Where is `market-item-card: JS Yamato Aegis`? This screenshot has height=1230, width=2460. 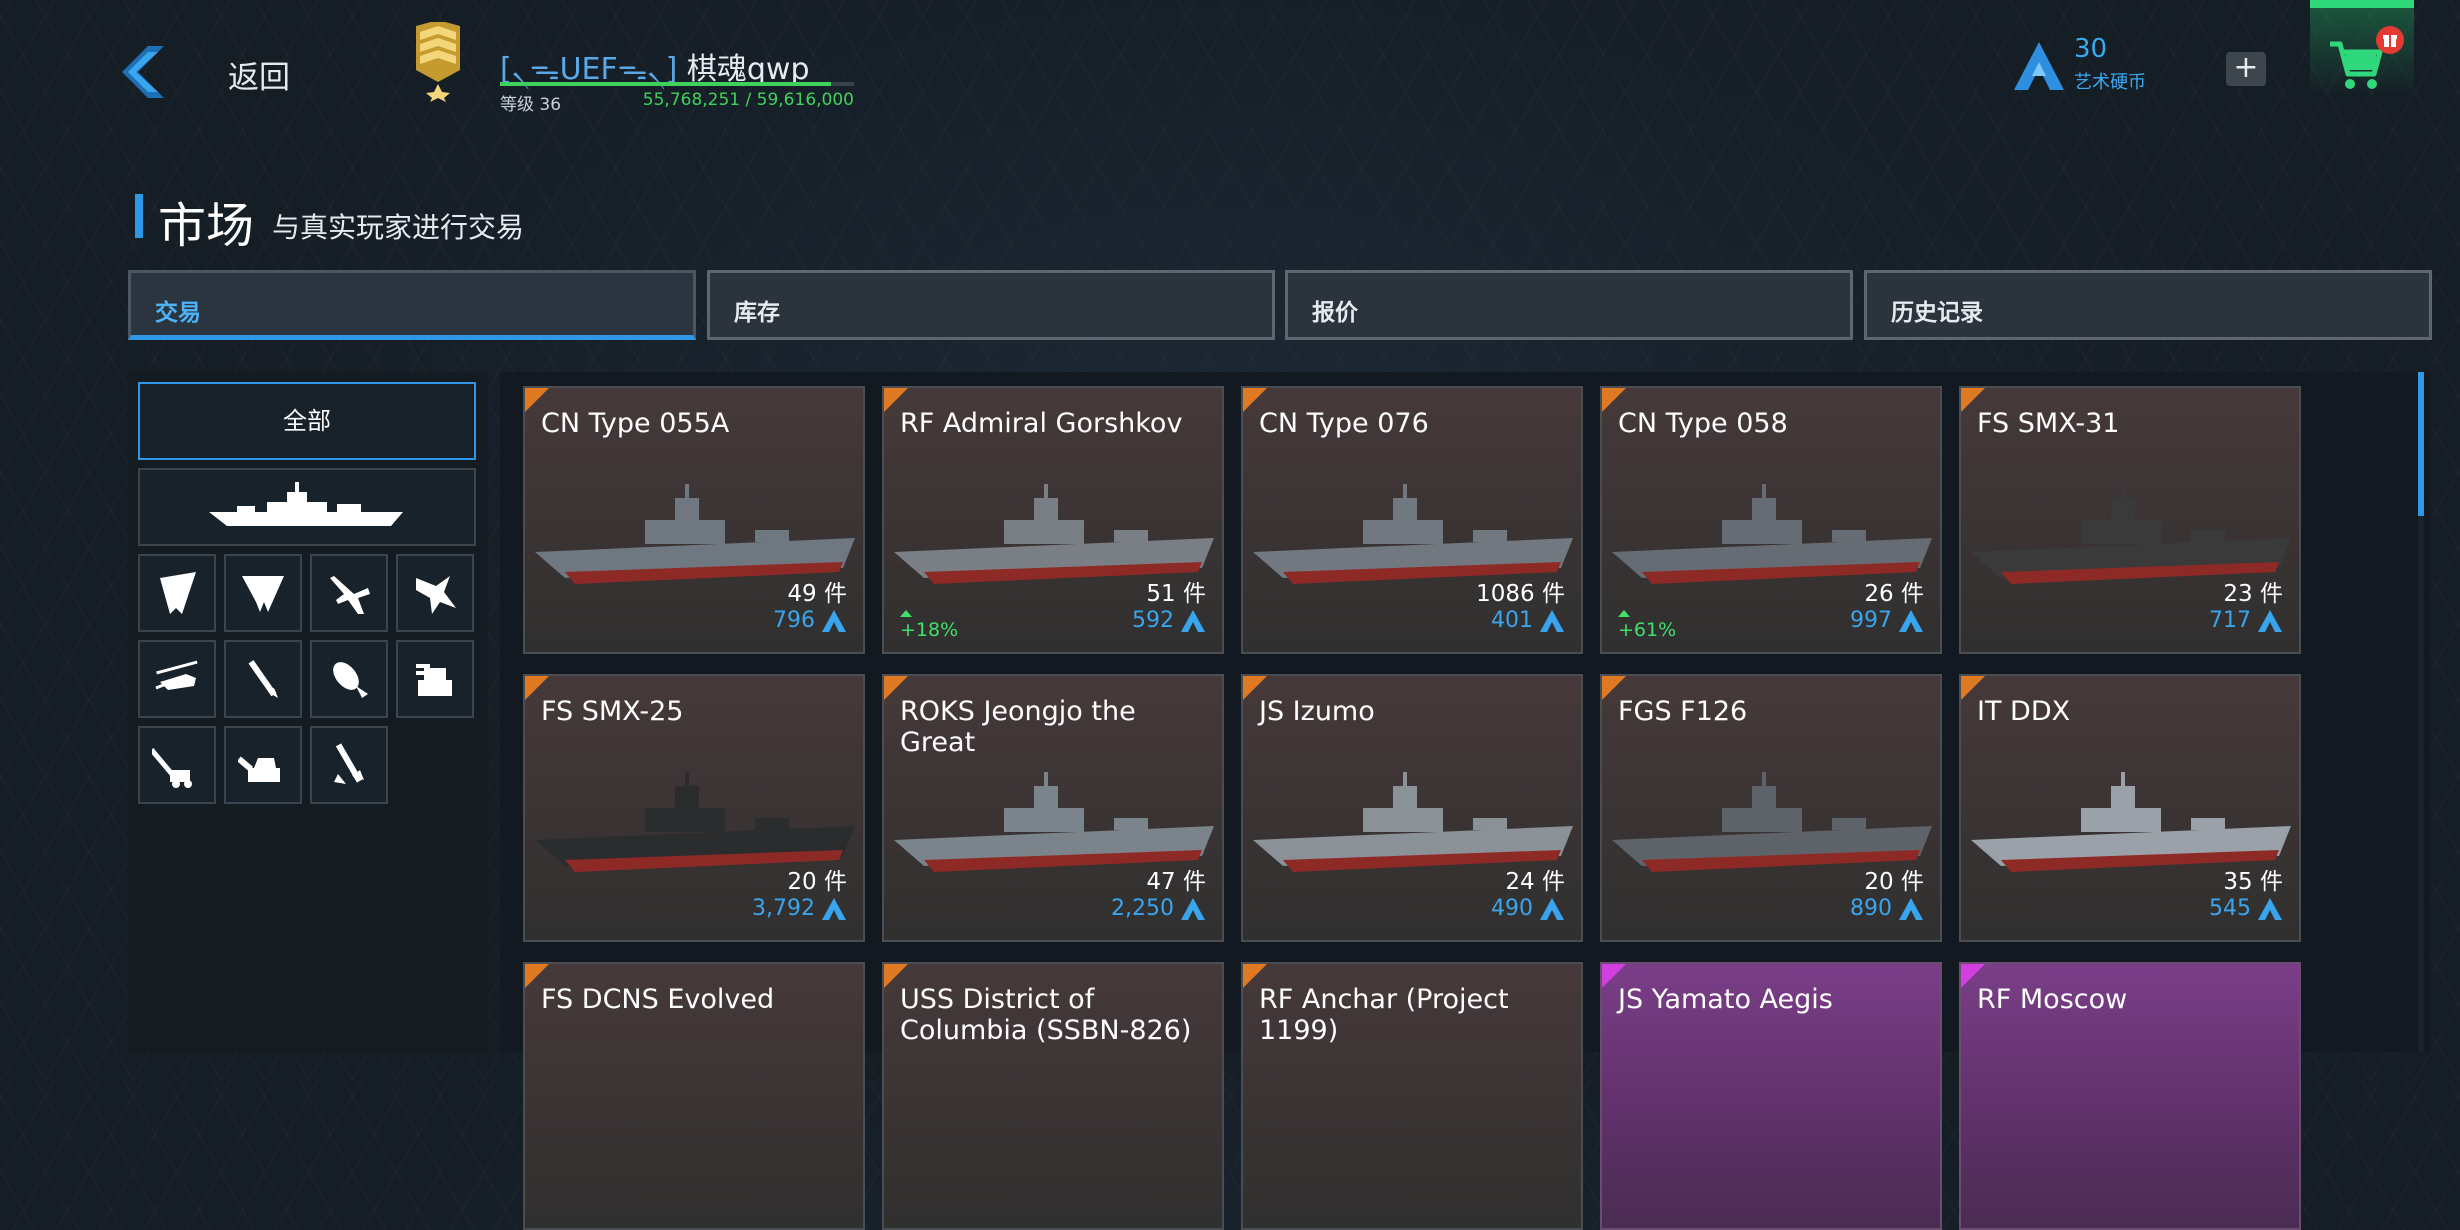
market-item-card: JS Yamato Aegis is located at coordinates (1771, 1096).